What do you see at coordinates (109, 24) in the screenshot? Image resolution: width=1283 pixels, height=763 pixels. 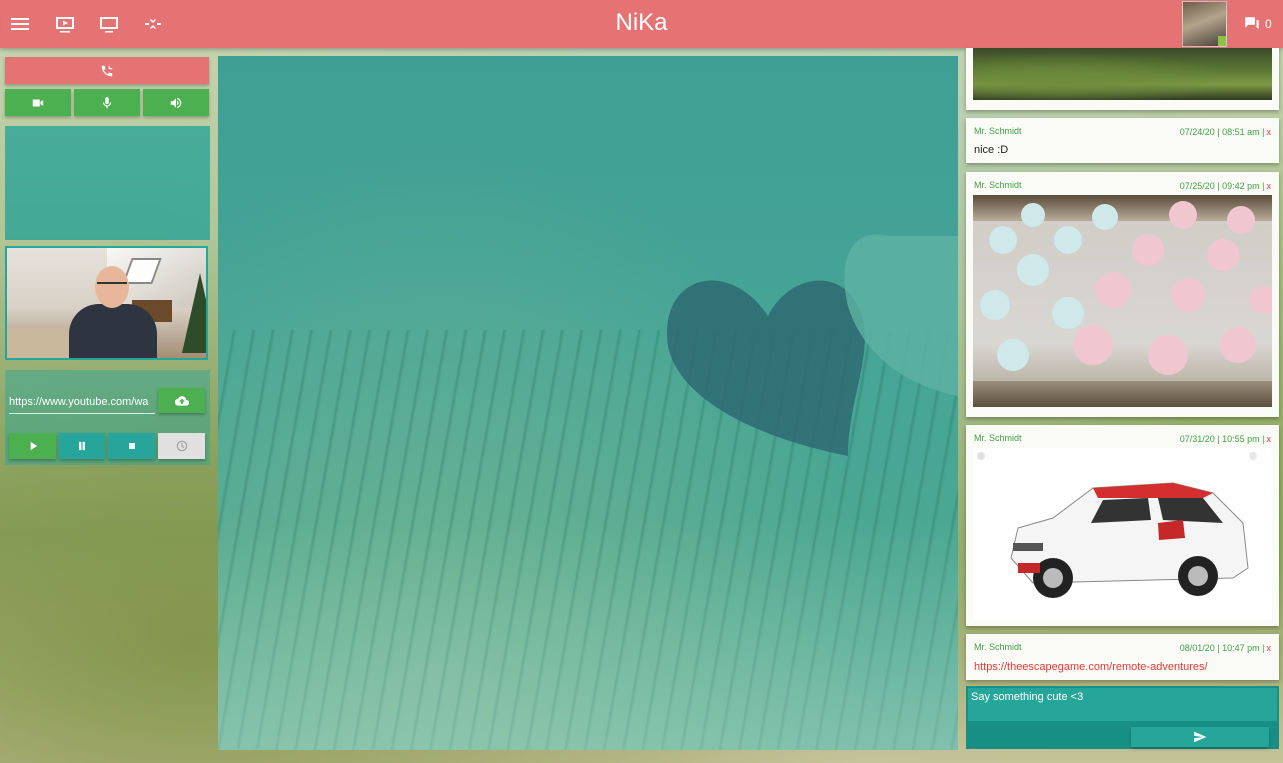 I see `screen-share-icon` at bounding box center [109, 24].